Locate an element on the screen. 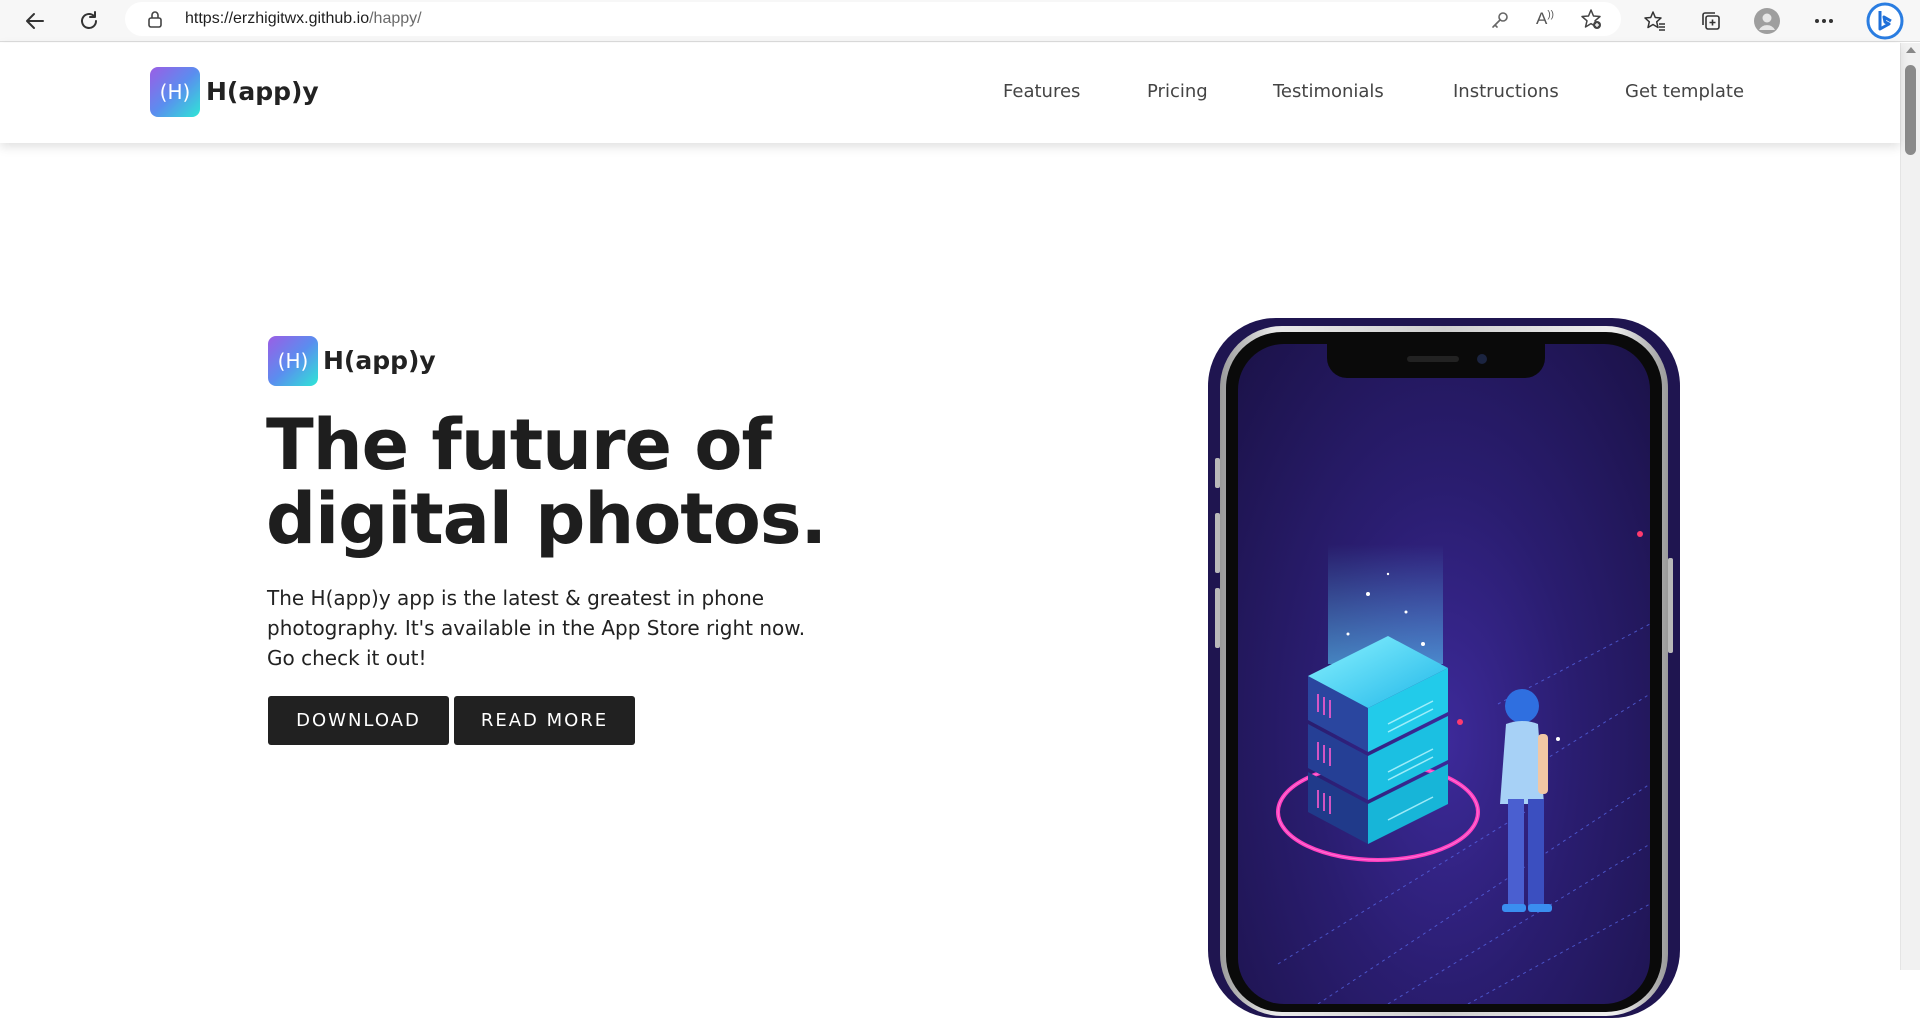  browser-toolbar: https://erzhigitwx.github.io/happy/ A)) is located at coordinates (960, 21).